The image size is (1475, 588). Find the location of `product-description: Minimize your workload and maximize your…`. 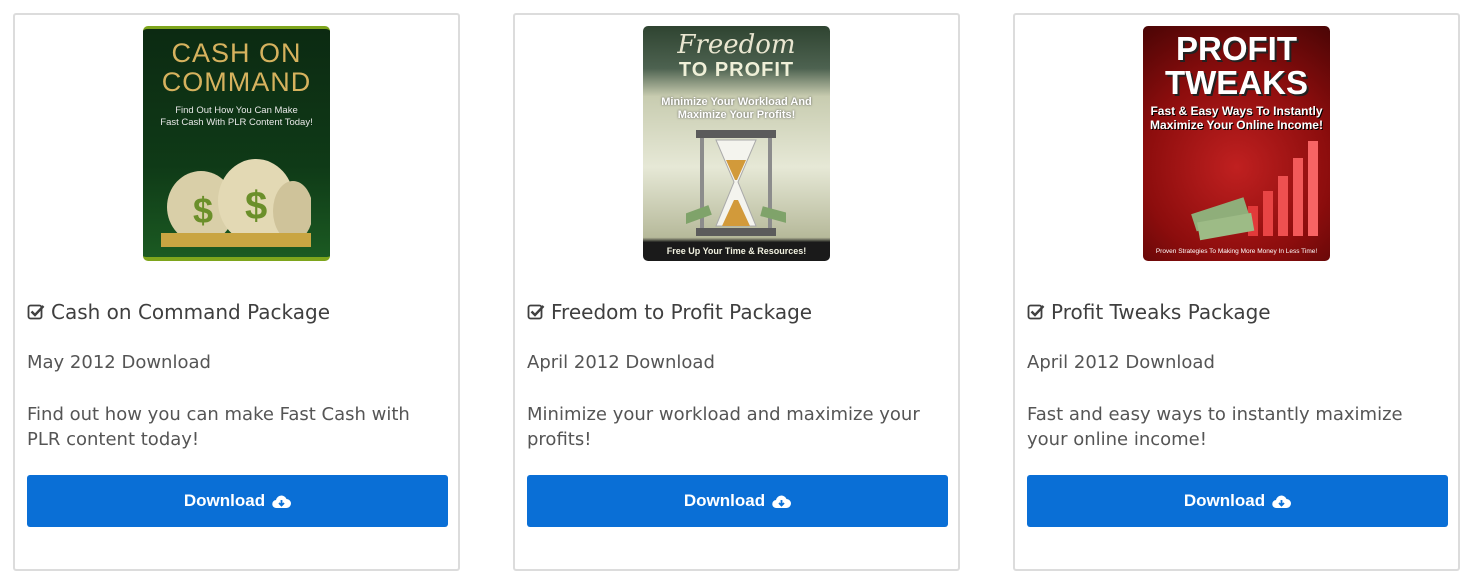

product-description: Minimize your workload and maximize your… is located at coordinates (723, 427).